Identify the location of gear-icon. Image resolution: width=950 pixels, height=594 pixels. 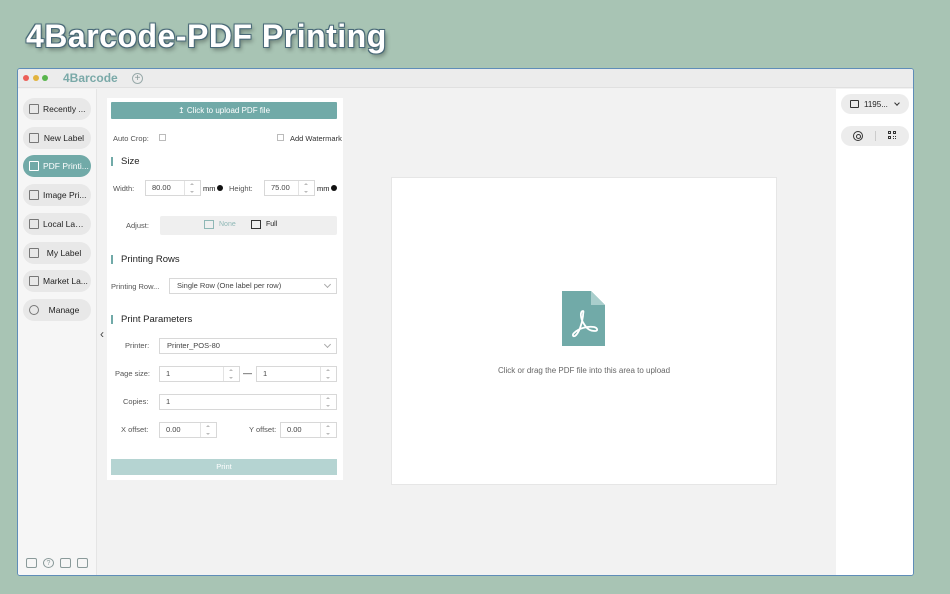
(34, 310).